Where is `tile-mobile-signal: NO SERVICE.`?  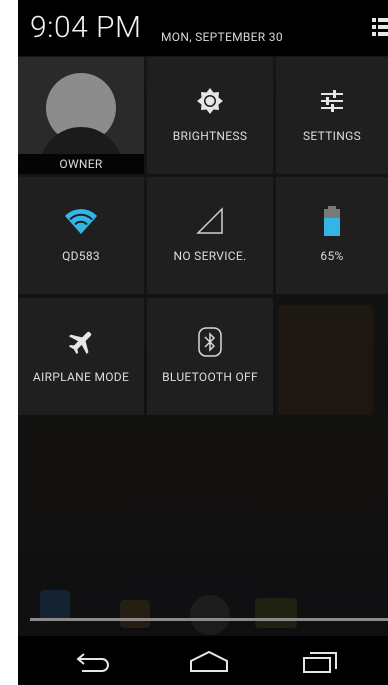
tile-mobile-signal: NO SERVICE. is located at coordinates (210, 235).